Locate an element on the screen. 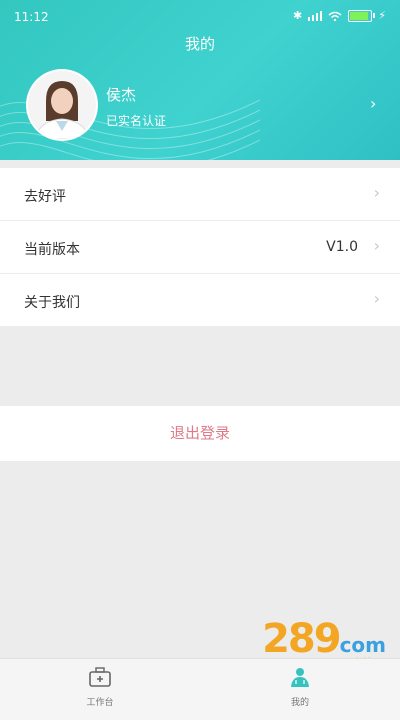  menu-item-label: 当前版本 is located at coordinates (52, 250).